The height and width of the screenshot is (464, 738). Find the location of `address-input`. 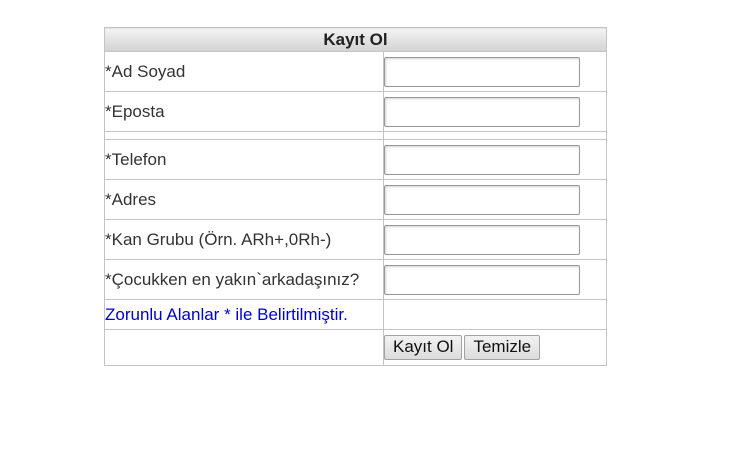

address-input is located at coordinates (482, 199).